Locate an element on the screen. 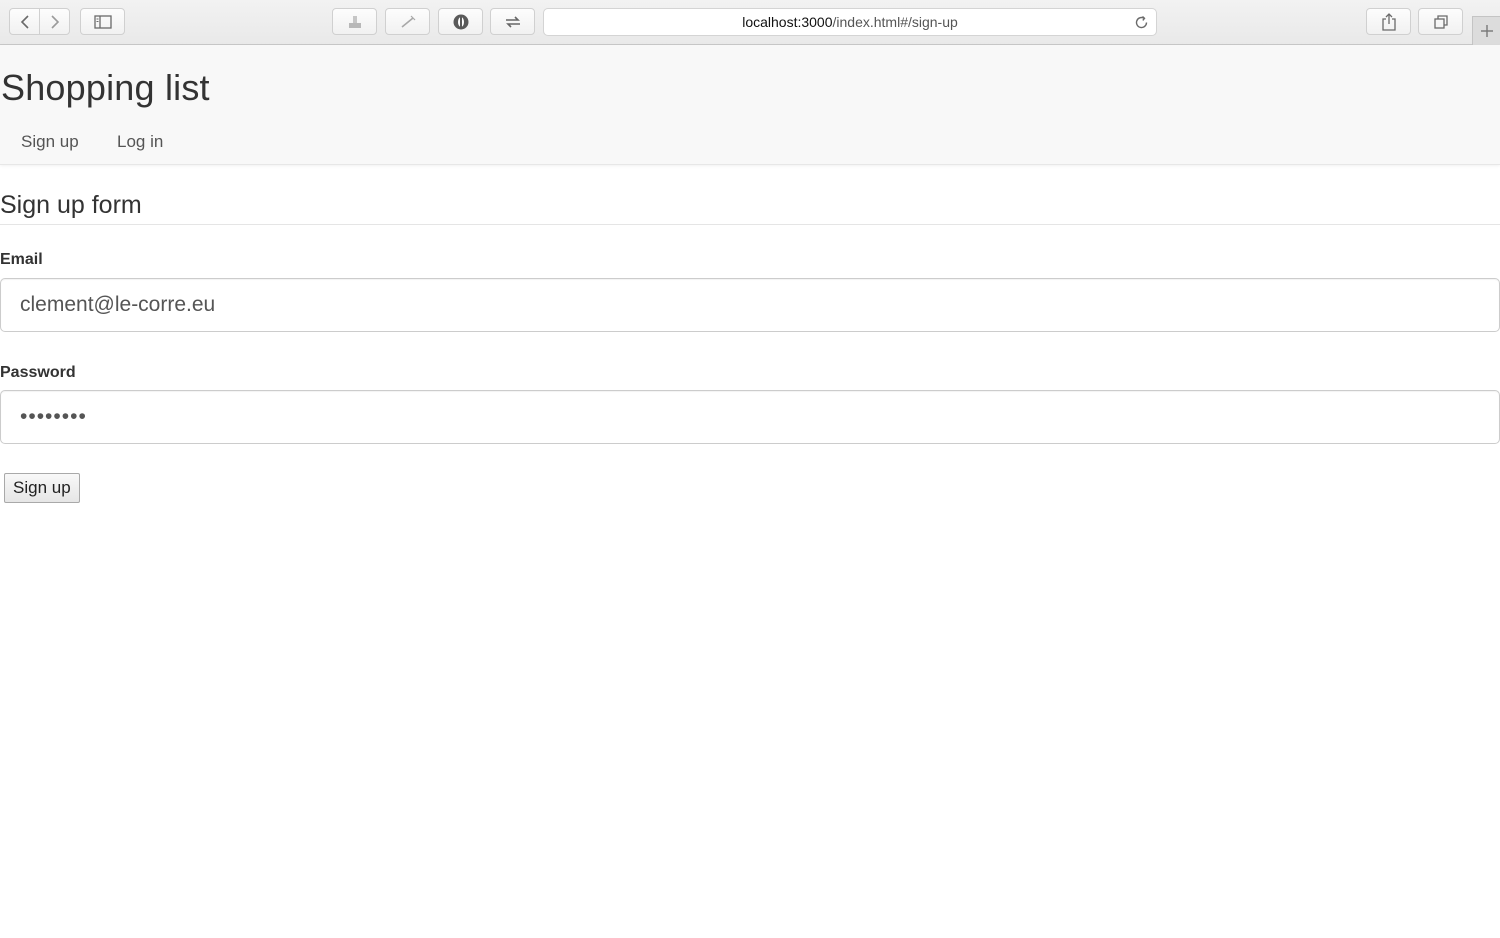 The width and height of the screenshot is (1500, 938). forward-button is located at coordinates (54, 21).